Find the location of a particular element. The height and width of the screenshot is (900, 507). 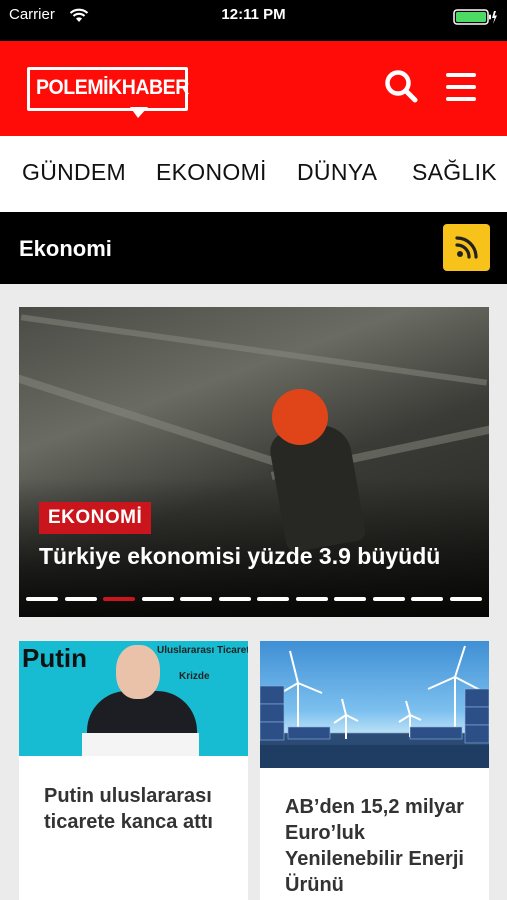

news-card-image is located at coordinates (374, 704).